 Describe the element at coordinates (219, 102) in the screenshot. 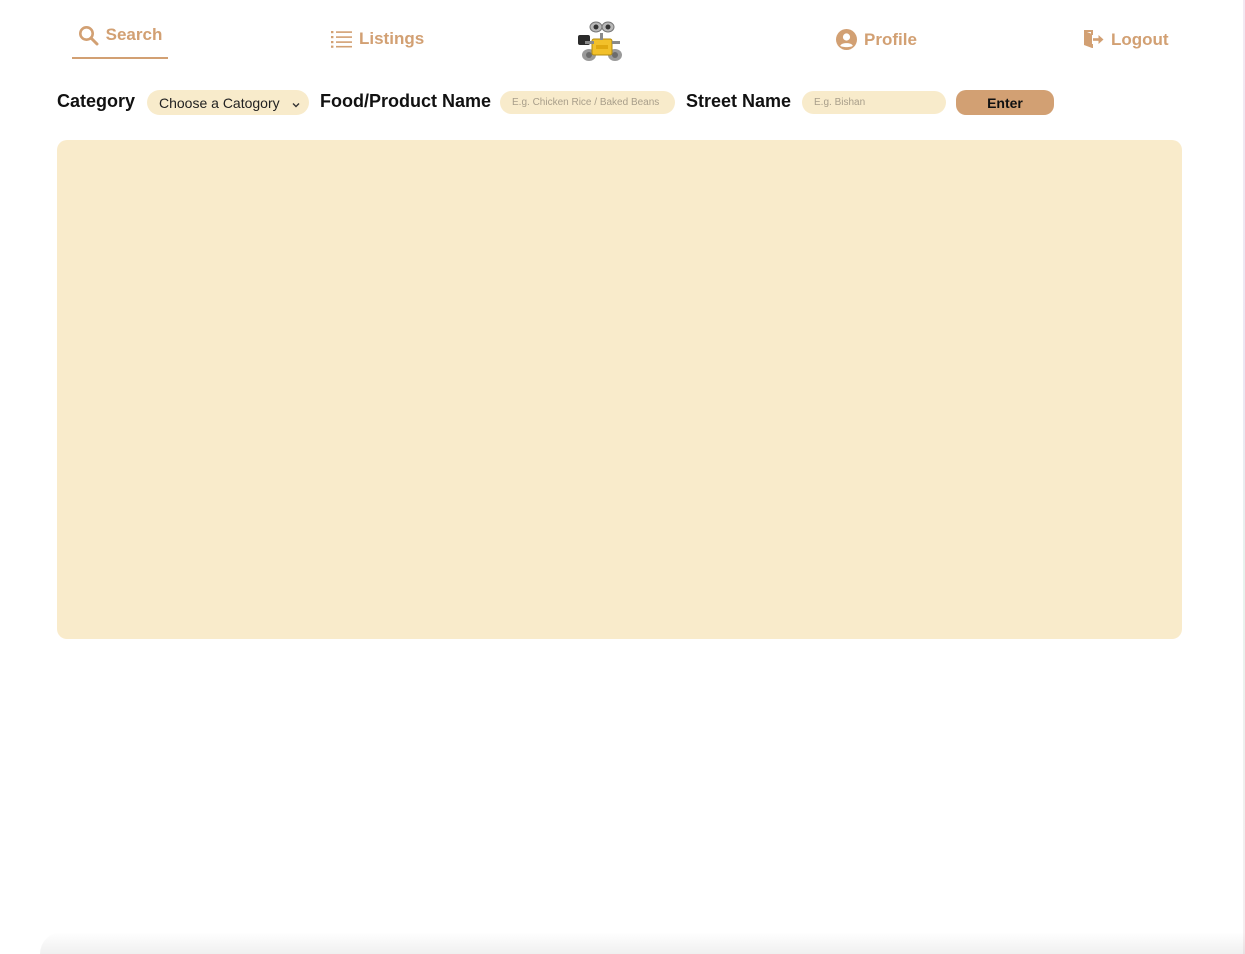

I see `category-select-value: Choose a Catogory` at that location.